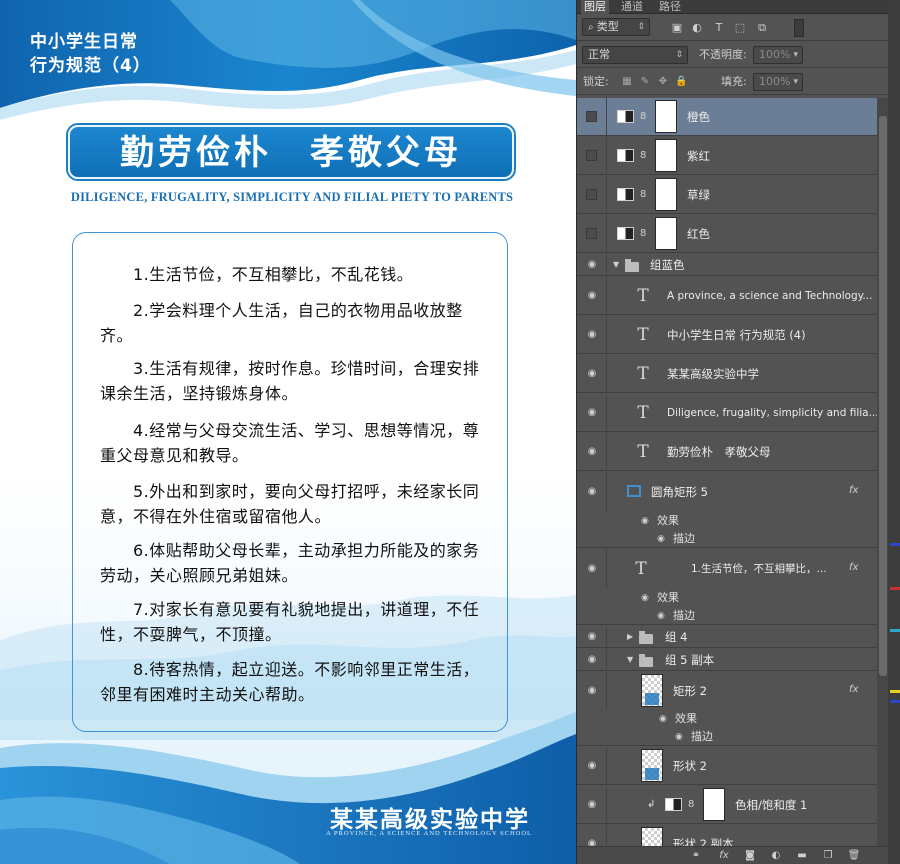 This screenshot has height=864, width=900. What do you see at coordinates (727, 117) in the screenshot?
I see `layer-row: 8 橙色` at bounding box center [727, 117].